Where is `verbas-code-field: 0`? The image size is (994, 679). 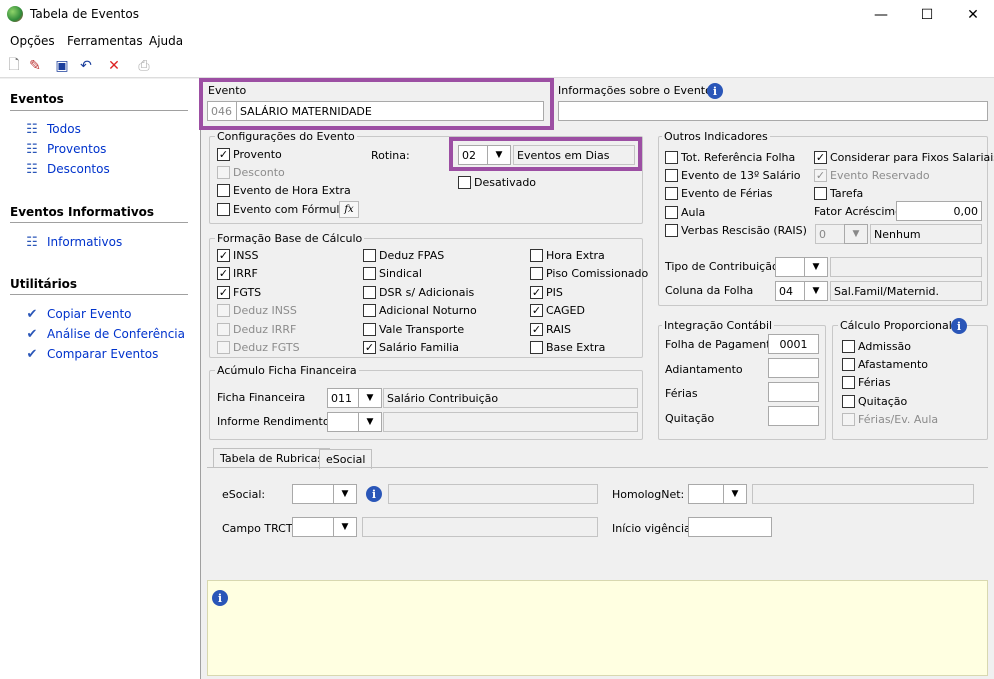
verbas-code-field: 0 is located at coordinates (830, 234).